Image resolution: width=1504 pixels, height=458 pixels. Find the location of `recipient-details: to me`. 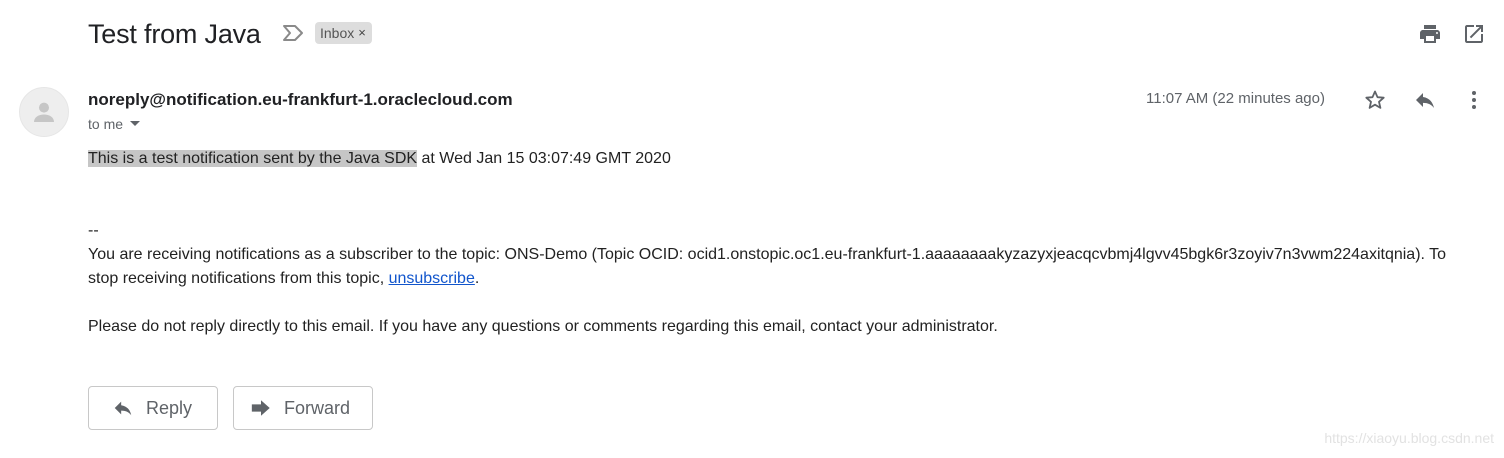

recipient-details: to me is located at coordinates (114, 124).